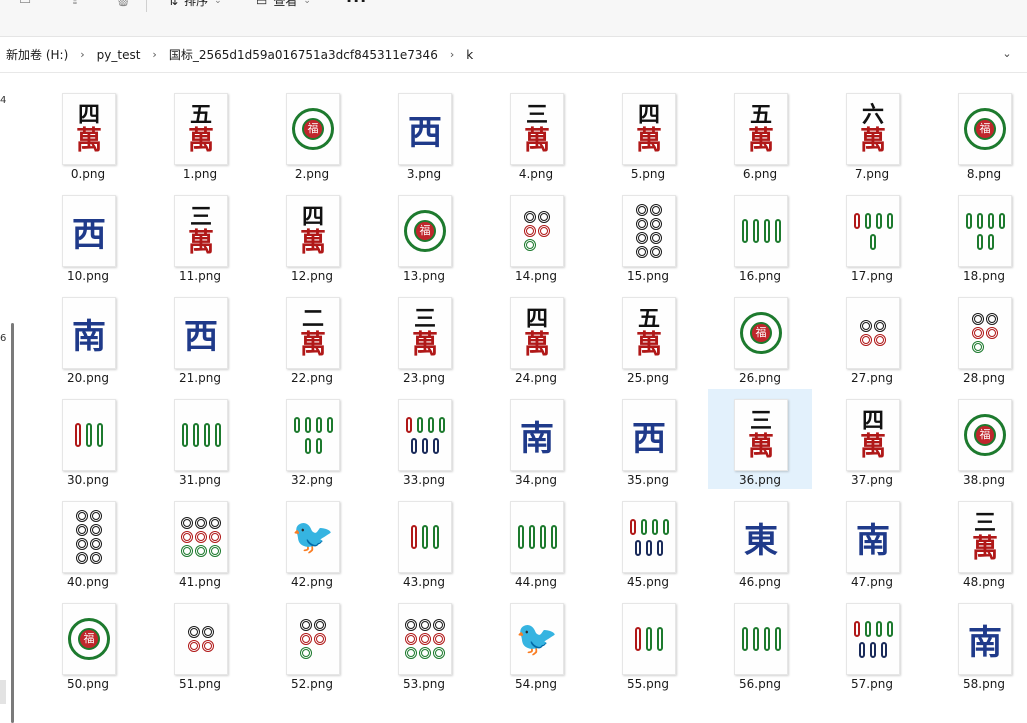 The image size is (1027, 723). I want to click on file-item: 17.png, so click(872, 235).